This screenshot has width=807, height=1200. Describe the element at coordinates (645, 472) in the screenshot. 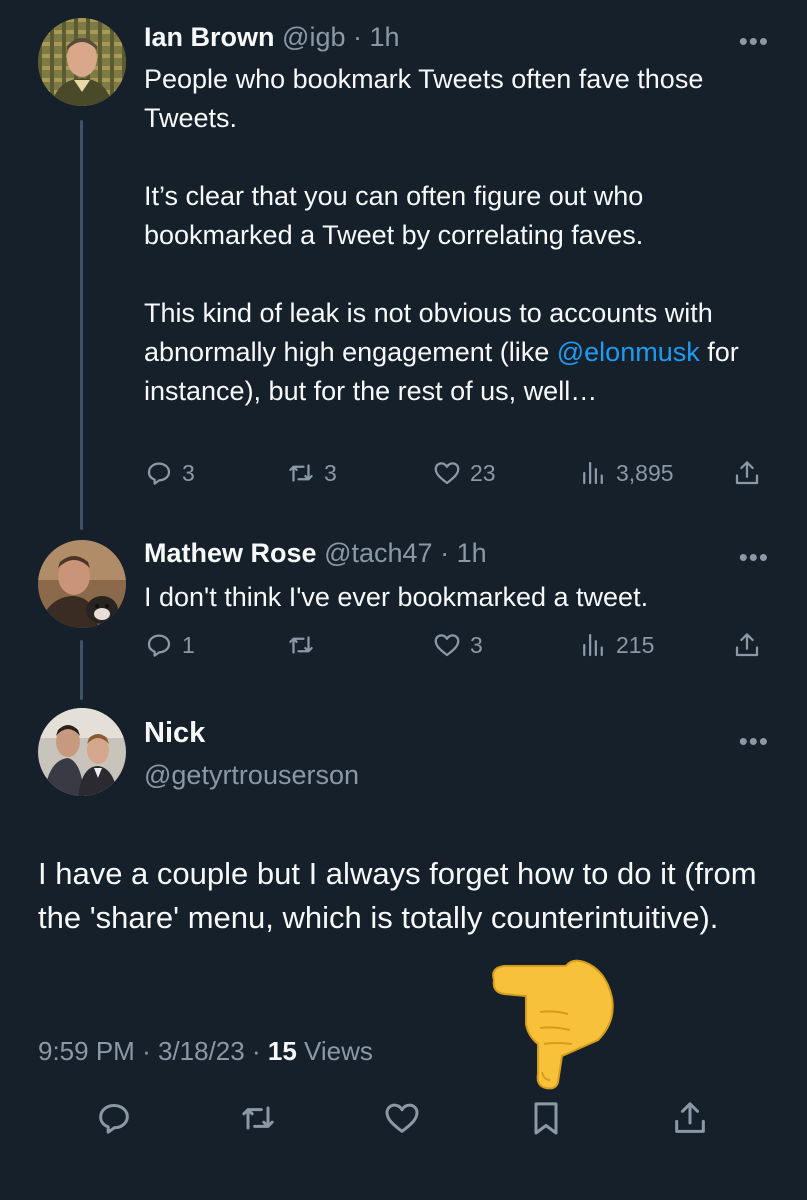

I see `views-count: 3,895` at that location.